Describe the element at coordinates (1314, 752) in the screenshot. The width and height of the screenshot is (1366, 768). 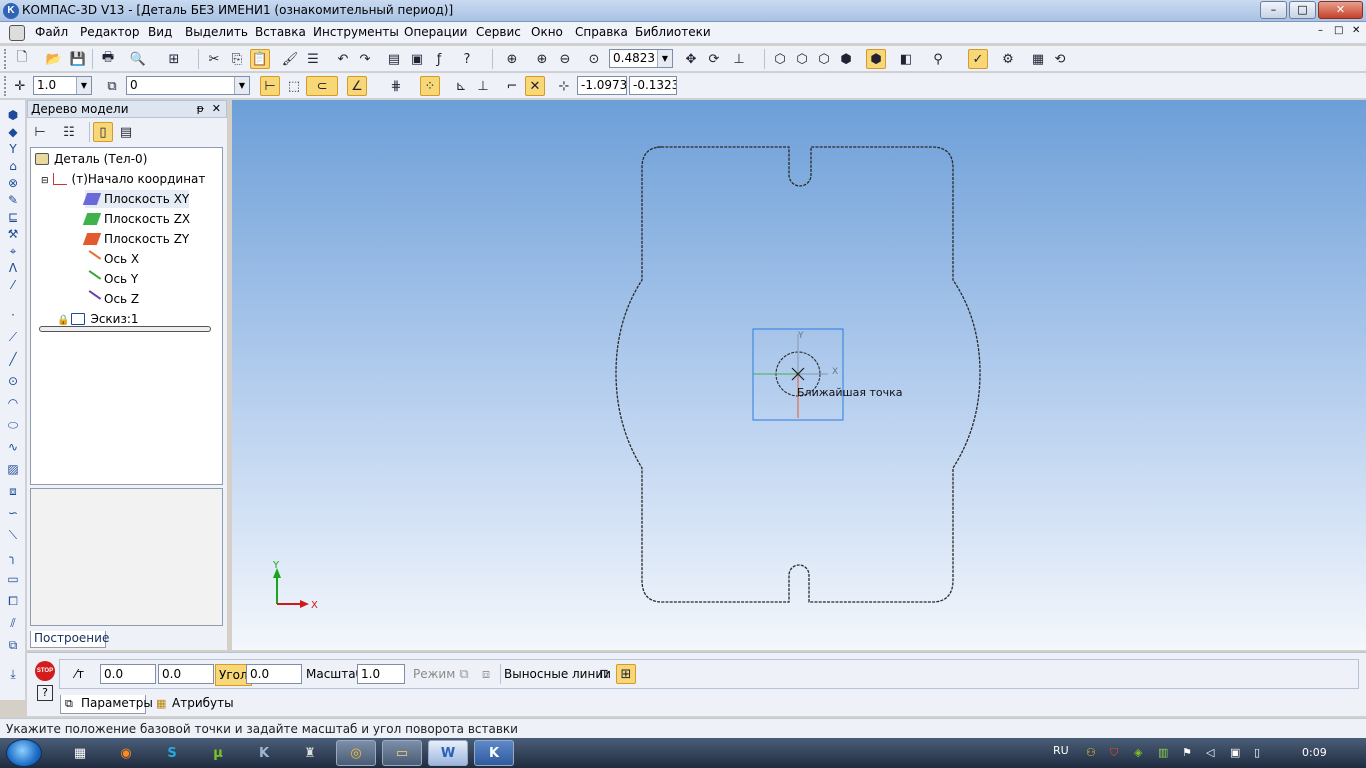
I see `clock: 0:09` at that location.